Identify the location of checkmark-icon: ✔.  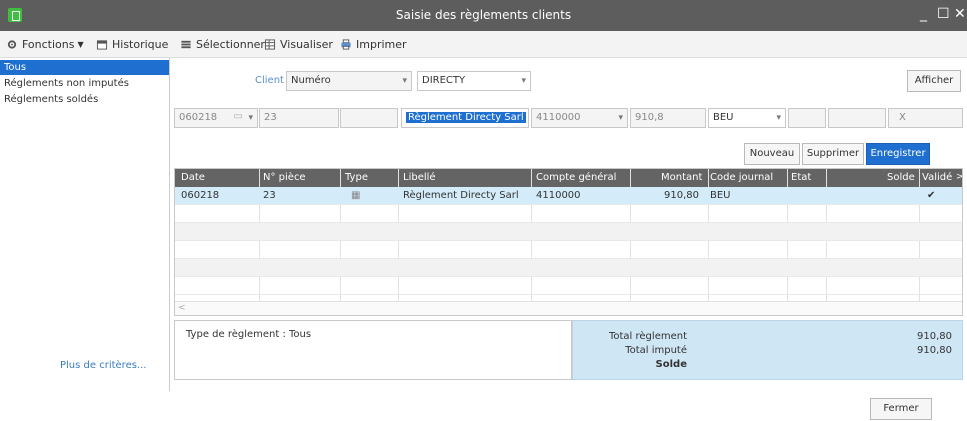
(931, 195).